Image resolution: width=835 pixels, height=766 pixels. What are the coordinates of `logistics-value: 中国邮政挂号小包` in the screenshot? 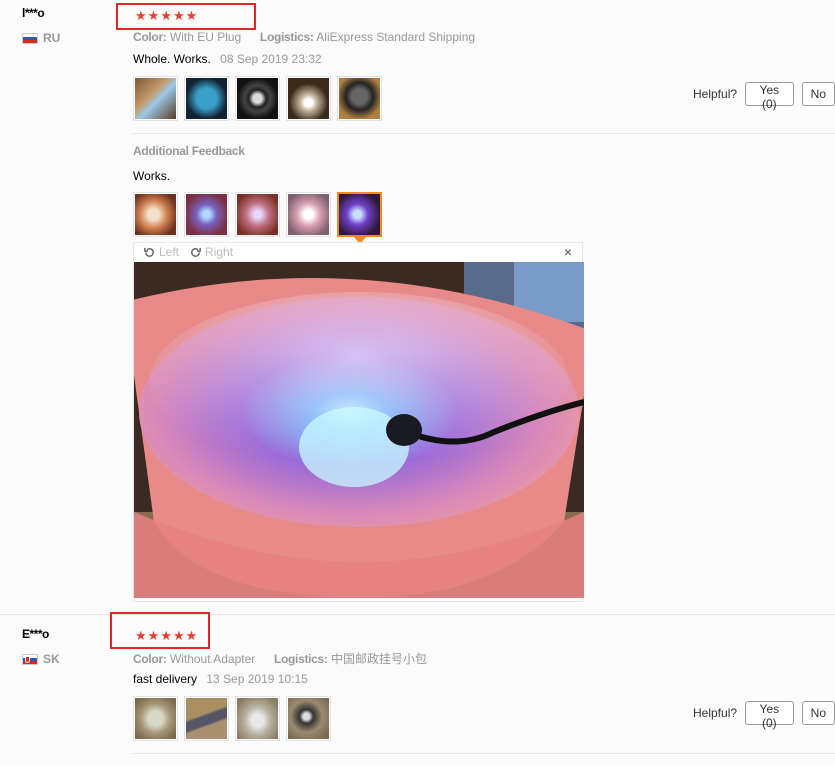 It's located at (378, 659).